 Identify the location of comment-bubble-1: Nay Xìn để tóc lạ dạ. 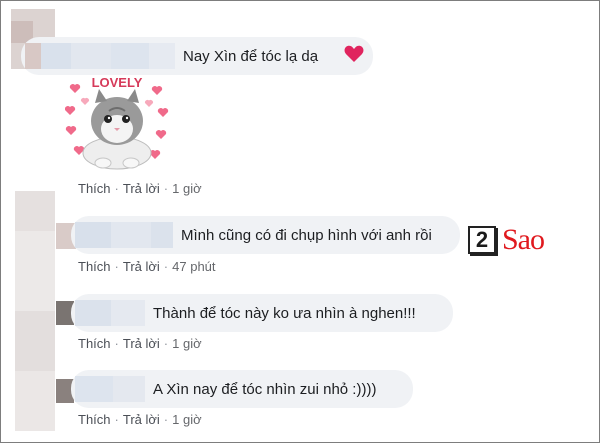
(197, 56).